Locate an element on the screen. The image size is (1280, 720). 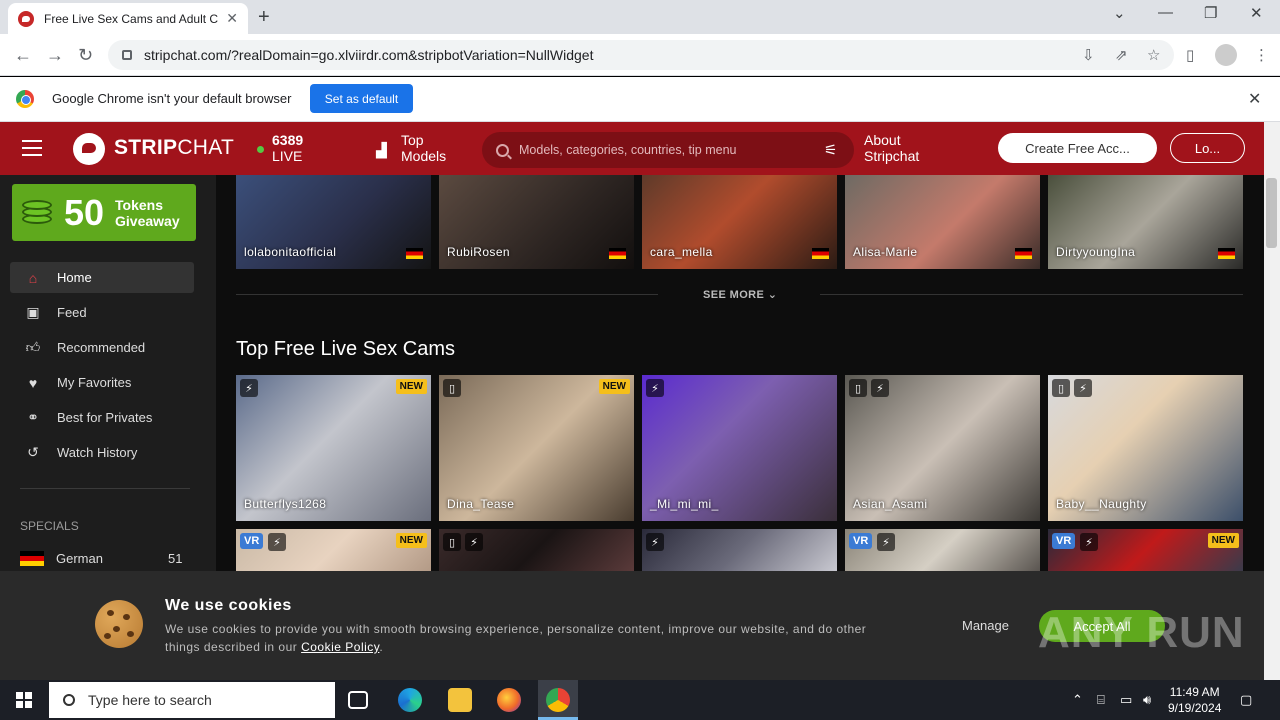
model-card: ⚡ _Mi_mi_mi_ is located at coordinates (739, 448).